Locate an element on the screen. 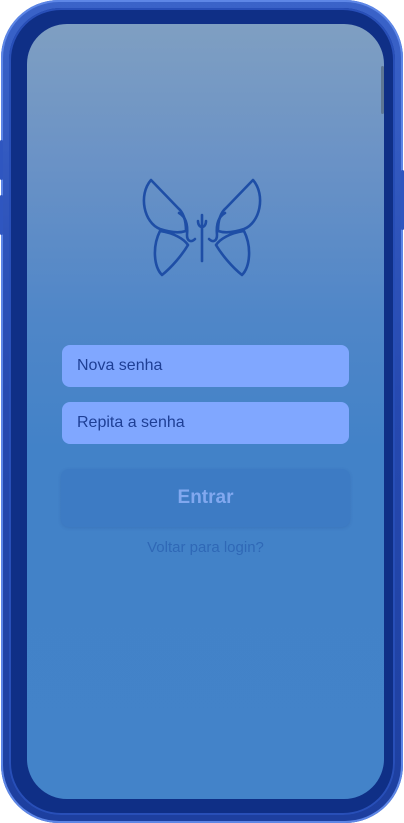 The width and height of the screenshot is (404, 823). submit-button: Entrar is located at coordinates (205, 498).